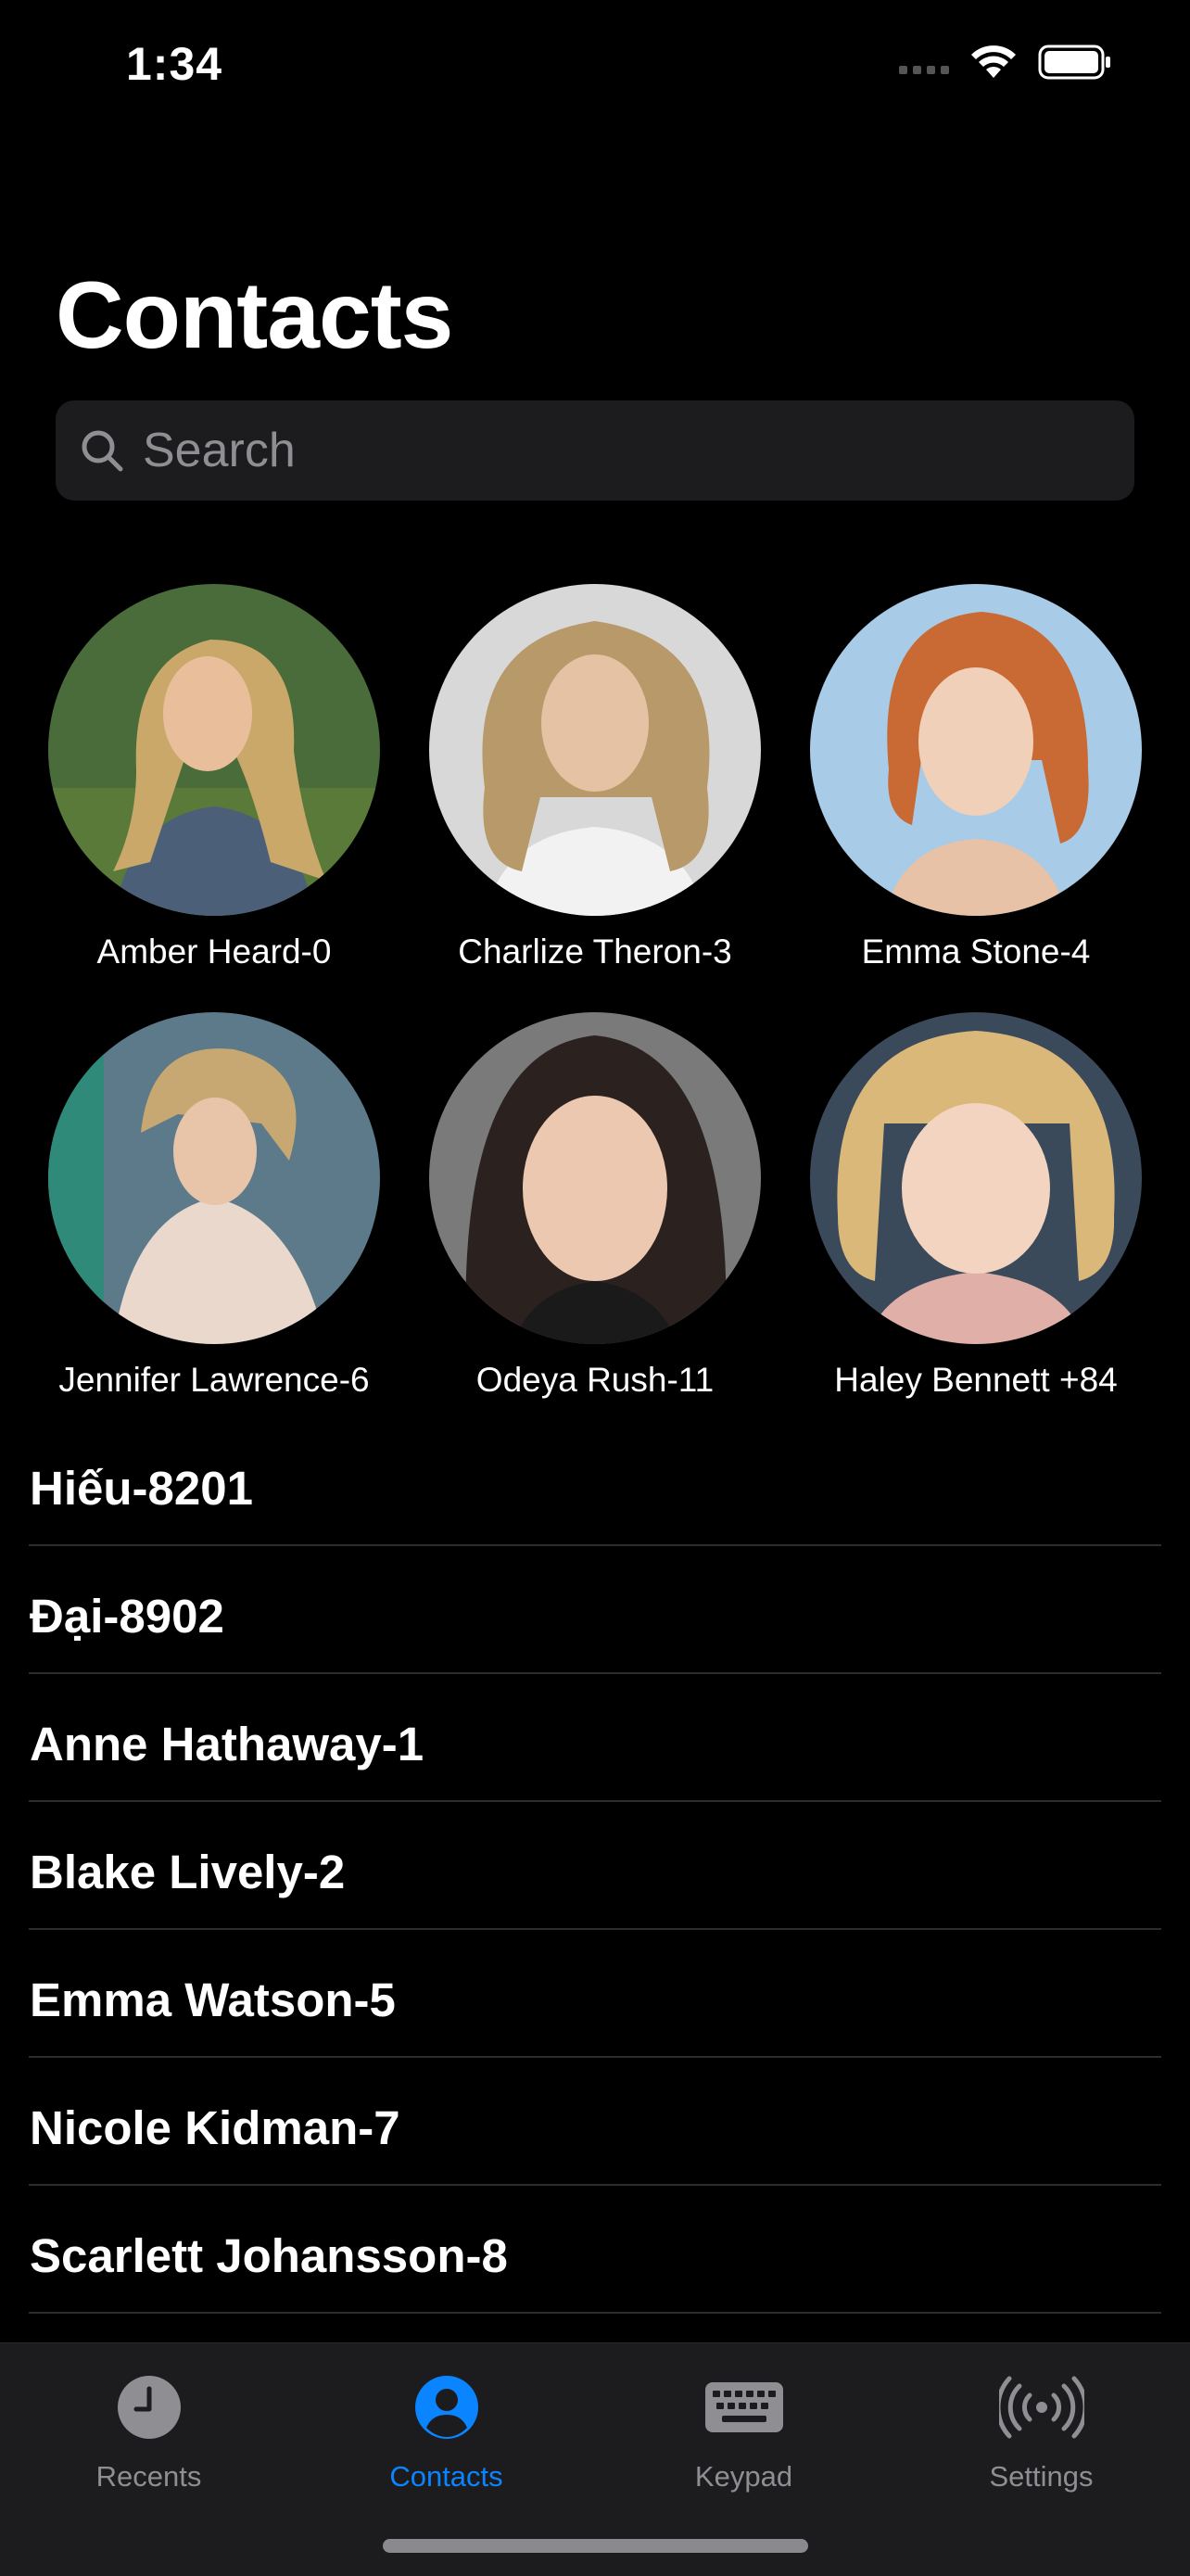  What do you see at coordinates (141, 1488) in the screenshot?
I see `contact-name: Hiếu-8201` at bounding box center [141, 1488].